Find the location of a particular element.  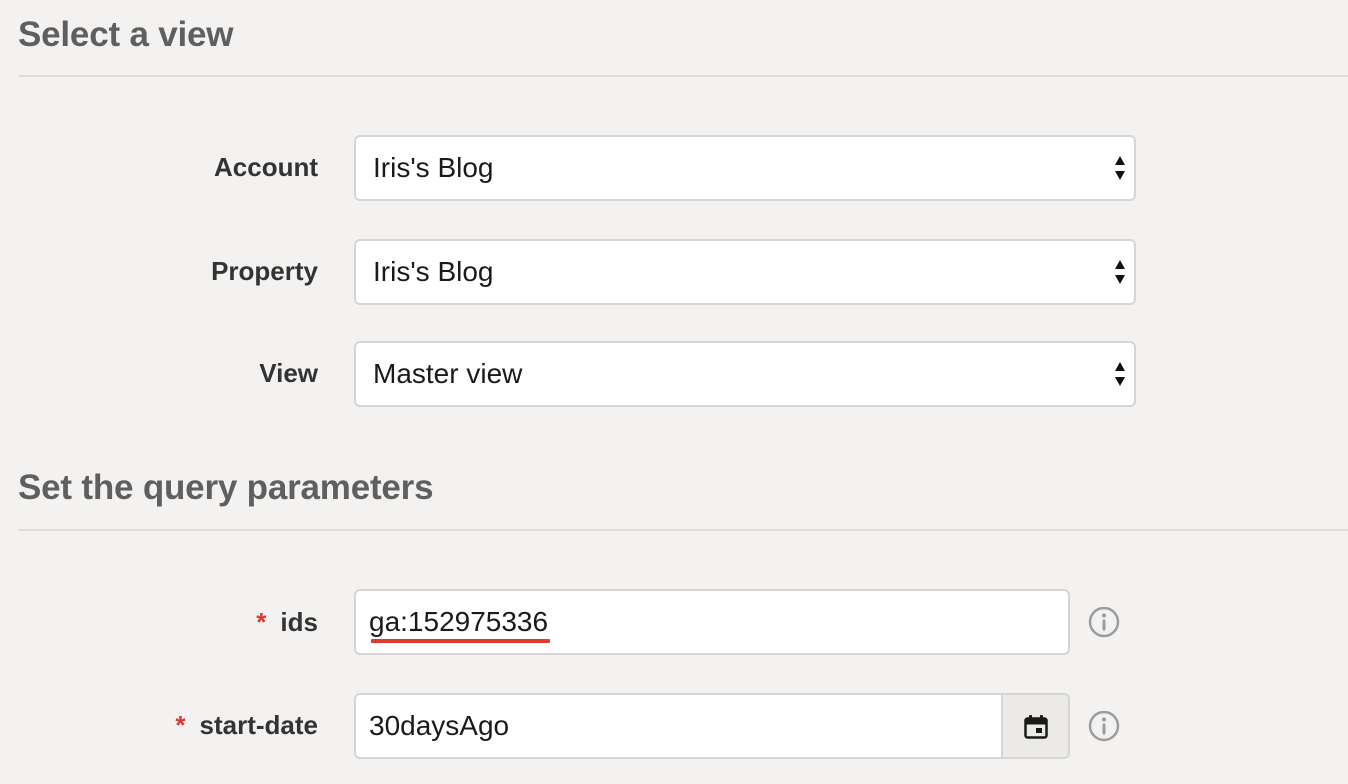

view-select-value: Master view is located at coordinates (448, 373).